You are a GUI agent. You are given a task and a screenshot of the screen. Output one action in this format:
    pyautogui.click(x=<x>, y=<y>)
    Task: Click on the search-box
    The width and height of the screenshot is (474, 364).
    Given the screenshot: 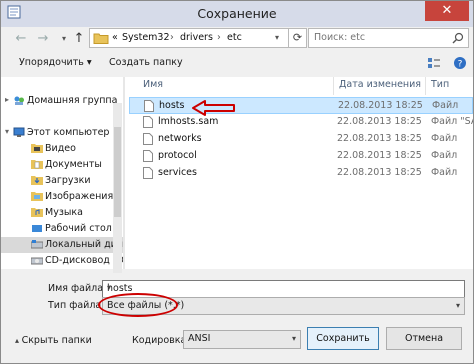 What is the action you would take?
    pyautogui.click(x=388, y=38)
    